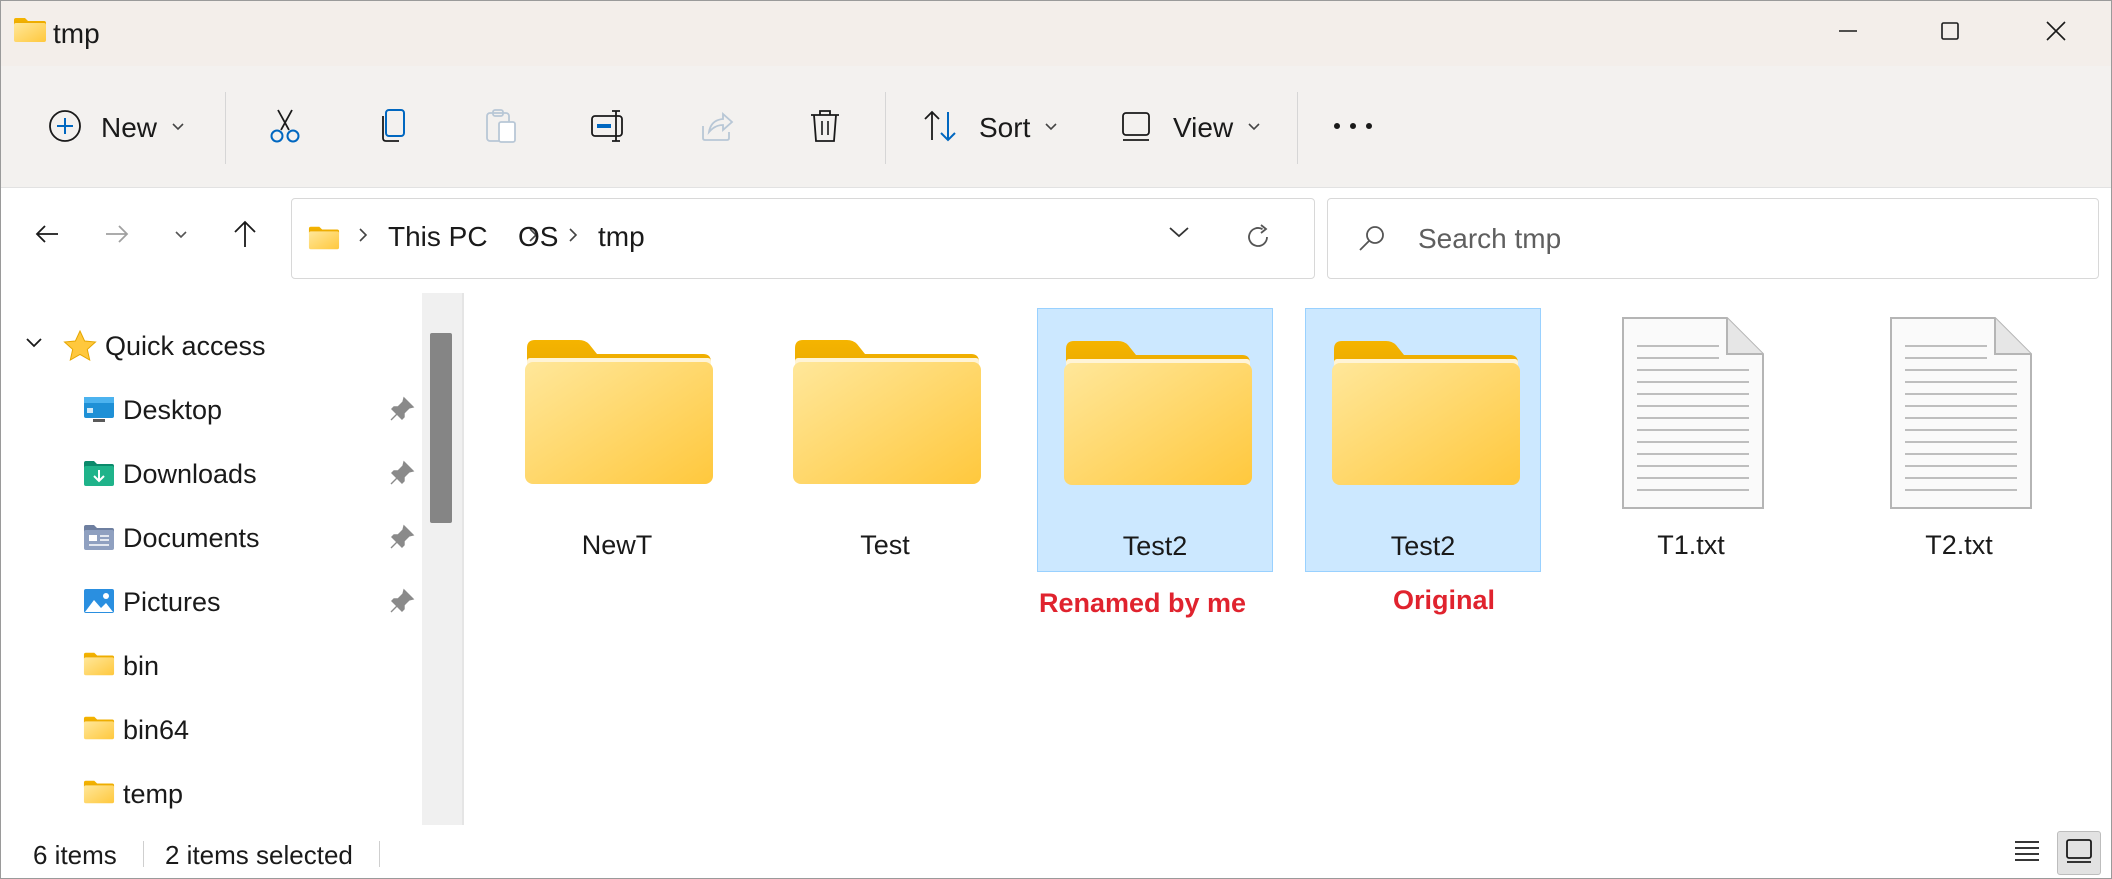 The height and width of the screenshot is (879, 2112). I want to click on delete-button, so click(825, 128).